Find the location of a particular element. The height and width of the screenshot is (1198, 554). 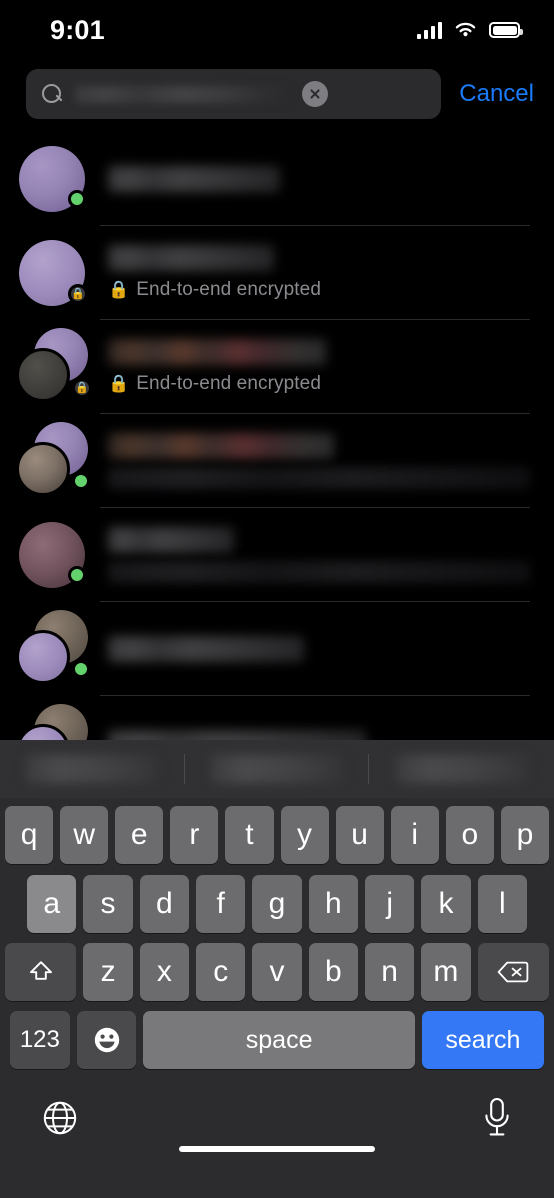

key-y: y is located at coordinates (304, 835).